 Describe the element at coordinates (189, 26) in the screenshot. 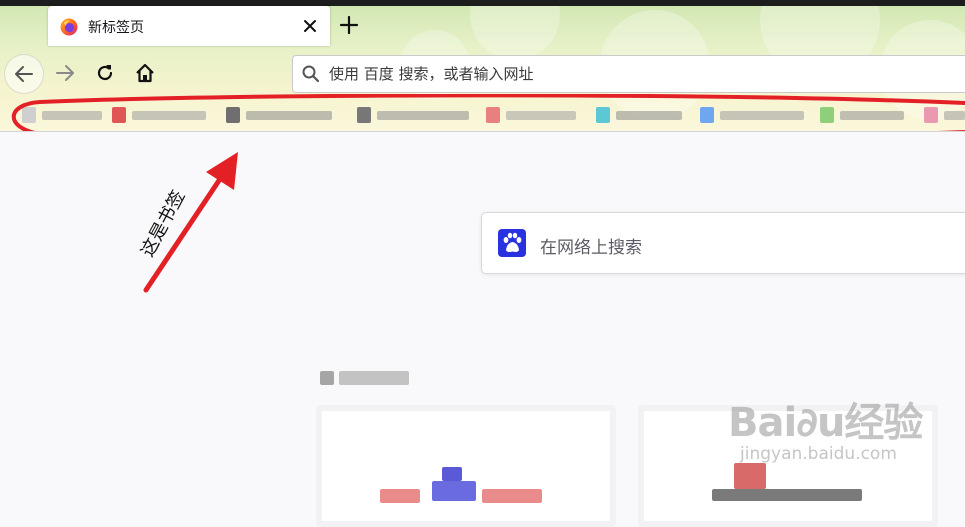

I see `tab-new-tab: 新标签页` at that location.